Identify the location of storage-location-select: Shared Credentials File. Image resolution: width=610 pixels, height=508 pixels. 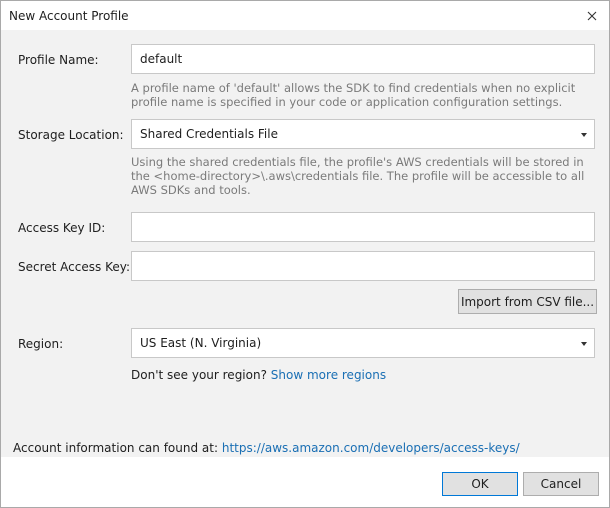
(363, 134).